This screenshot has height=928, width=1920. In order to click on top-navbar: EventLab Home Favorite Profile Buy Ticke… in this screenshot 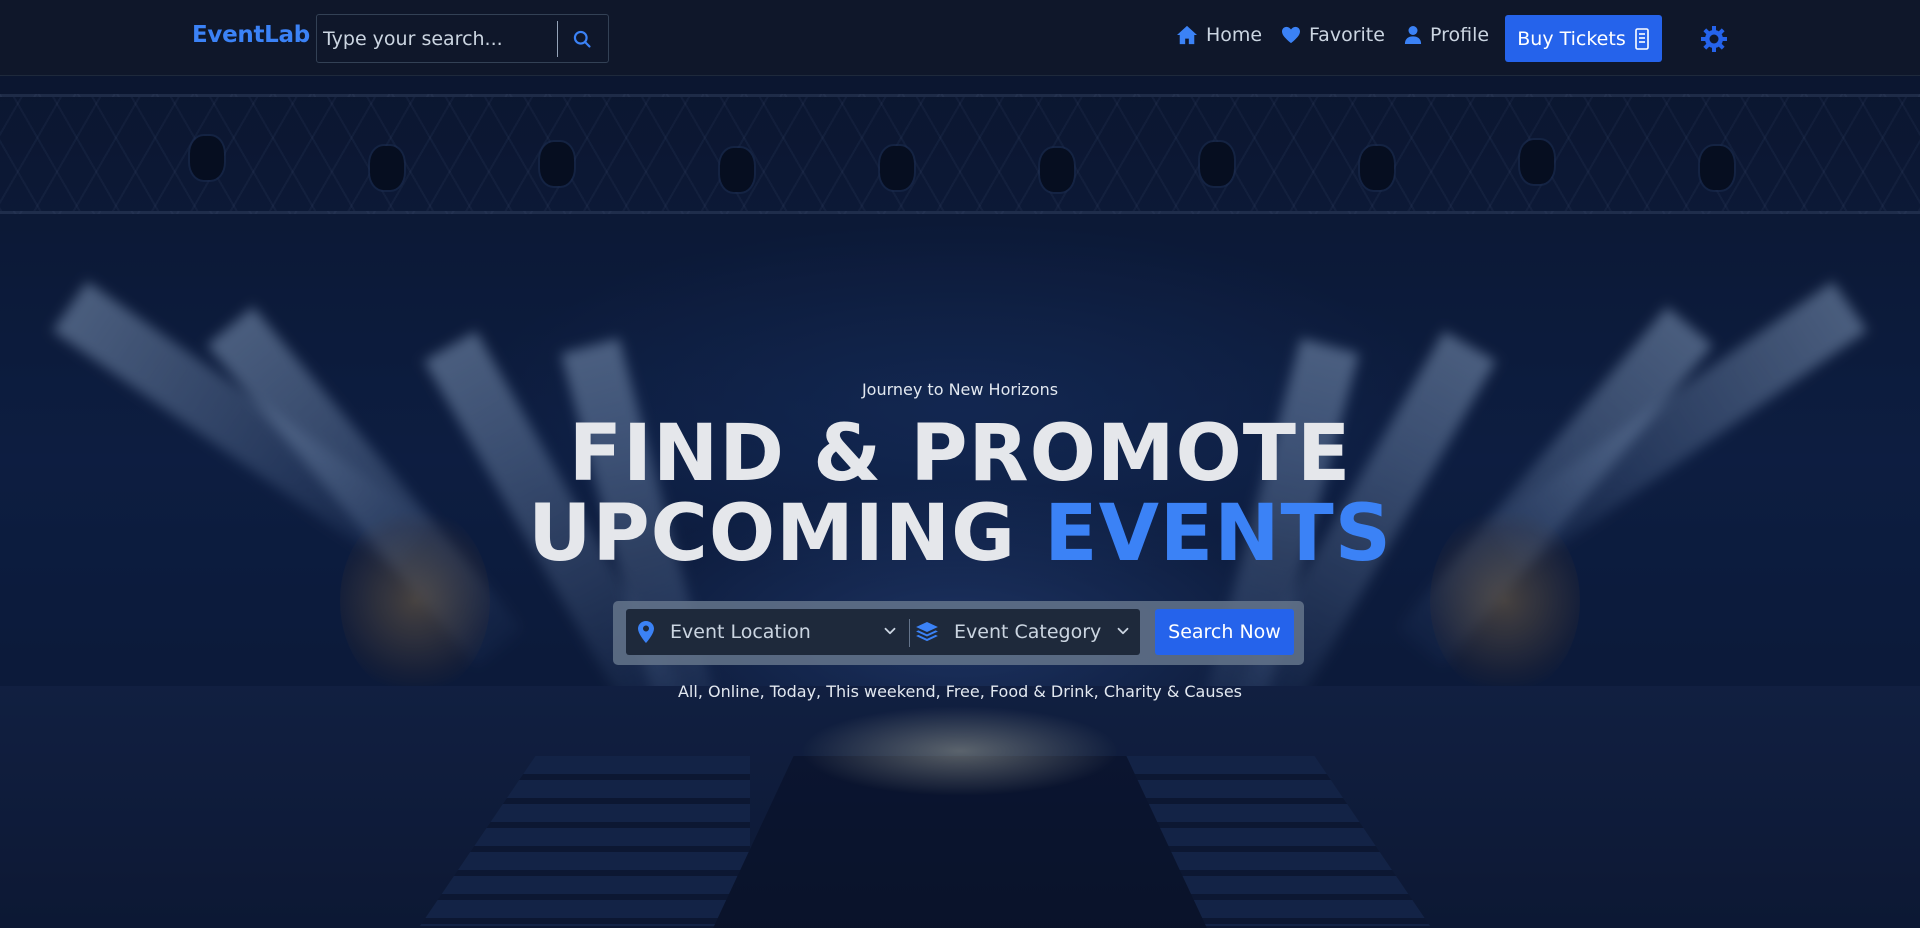, I will do `click(960, 38)`.